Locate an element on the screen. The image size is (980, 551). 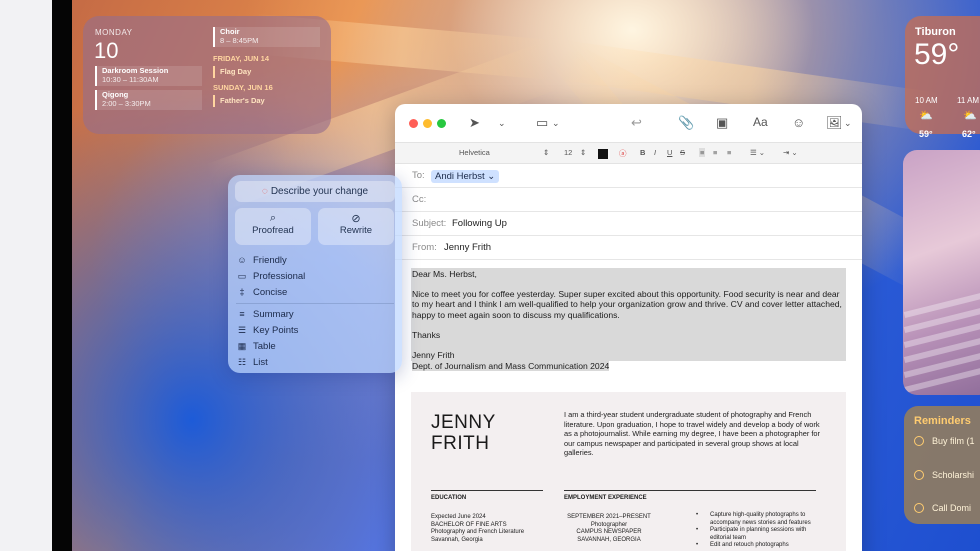
option-label: Friendly is located at coordinates (270, 260).